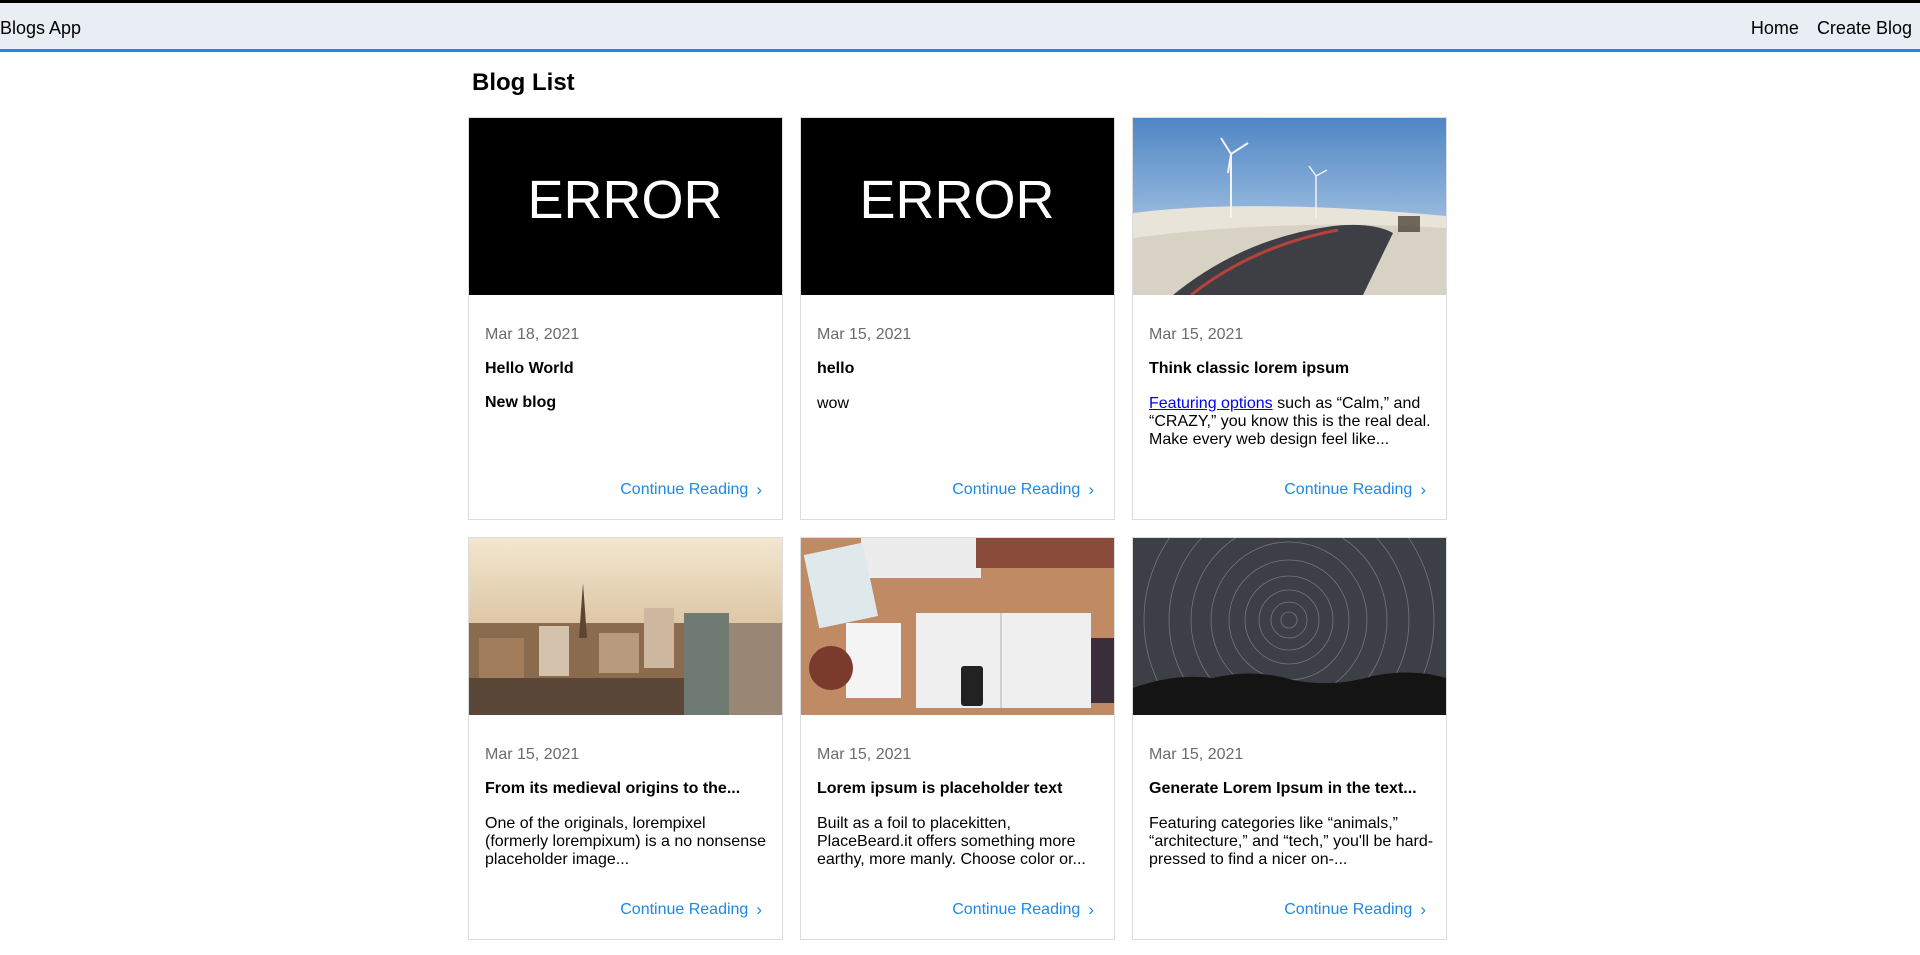  Describe the element at coordinates (1291, 369) in the screenshot. I see `blog-title: Think classic lorem ipsum` at that location.